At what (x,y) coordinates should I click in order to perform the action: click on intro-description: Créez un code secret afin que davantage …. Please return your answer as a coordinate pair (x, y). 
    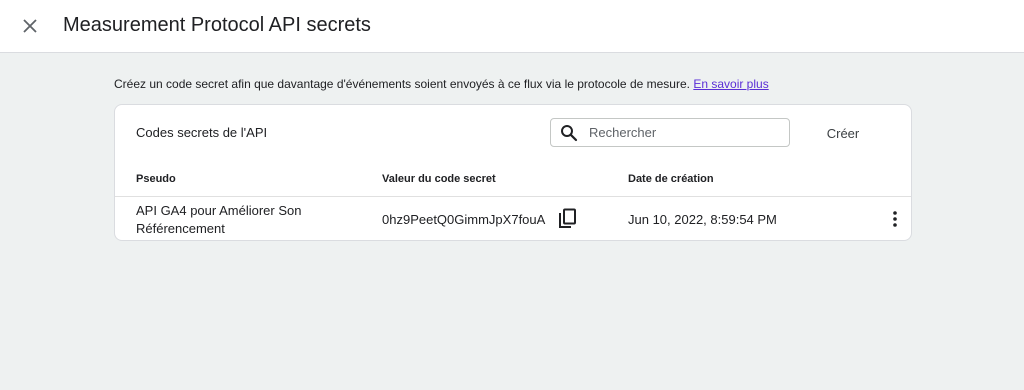
    Looking at the image, I should click on (402, 84).